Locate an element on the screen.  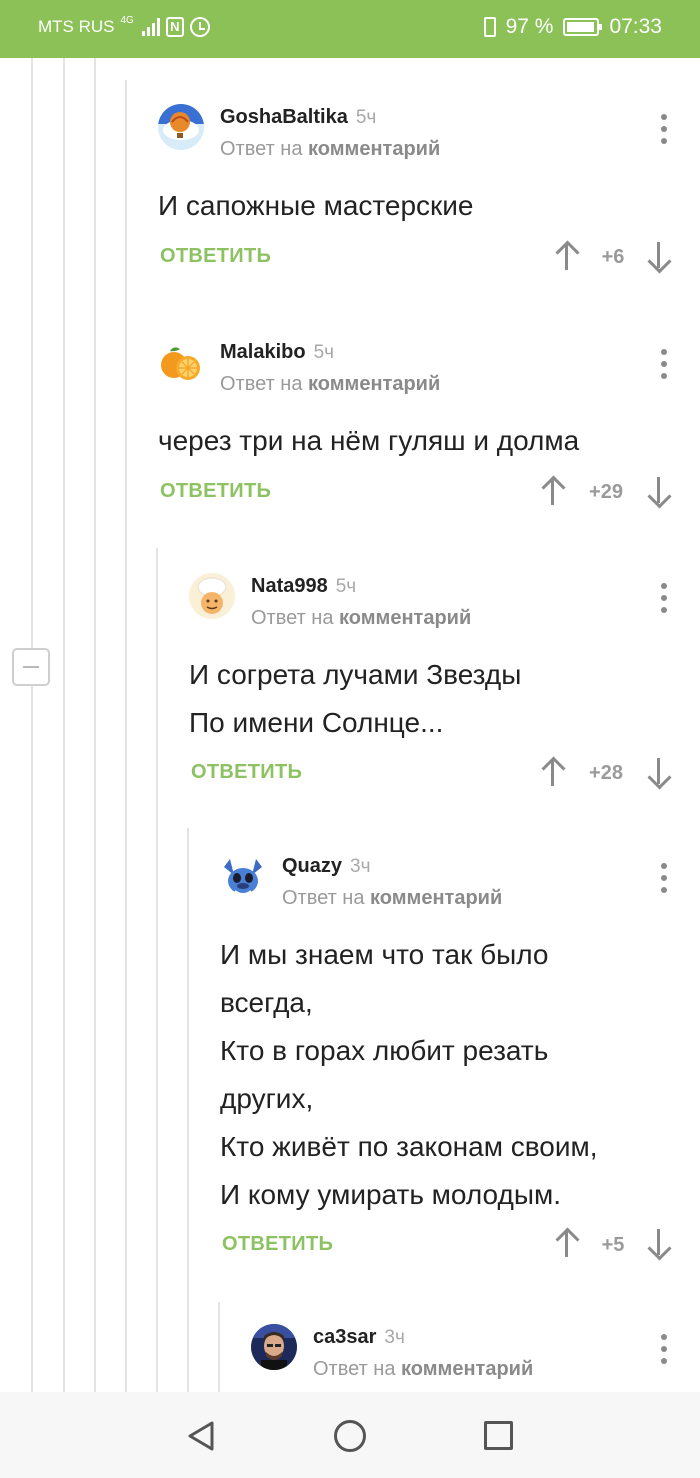
home-icon is located at coordinates (350, 1436).